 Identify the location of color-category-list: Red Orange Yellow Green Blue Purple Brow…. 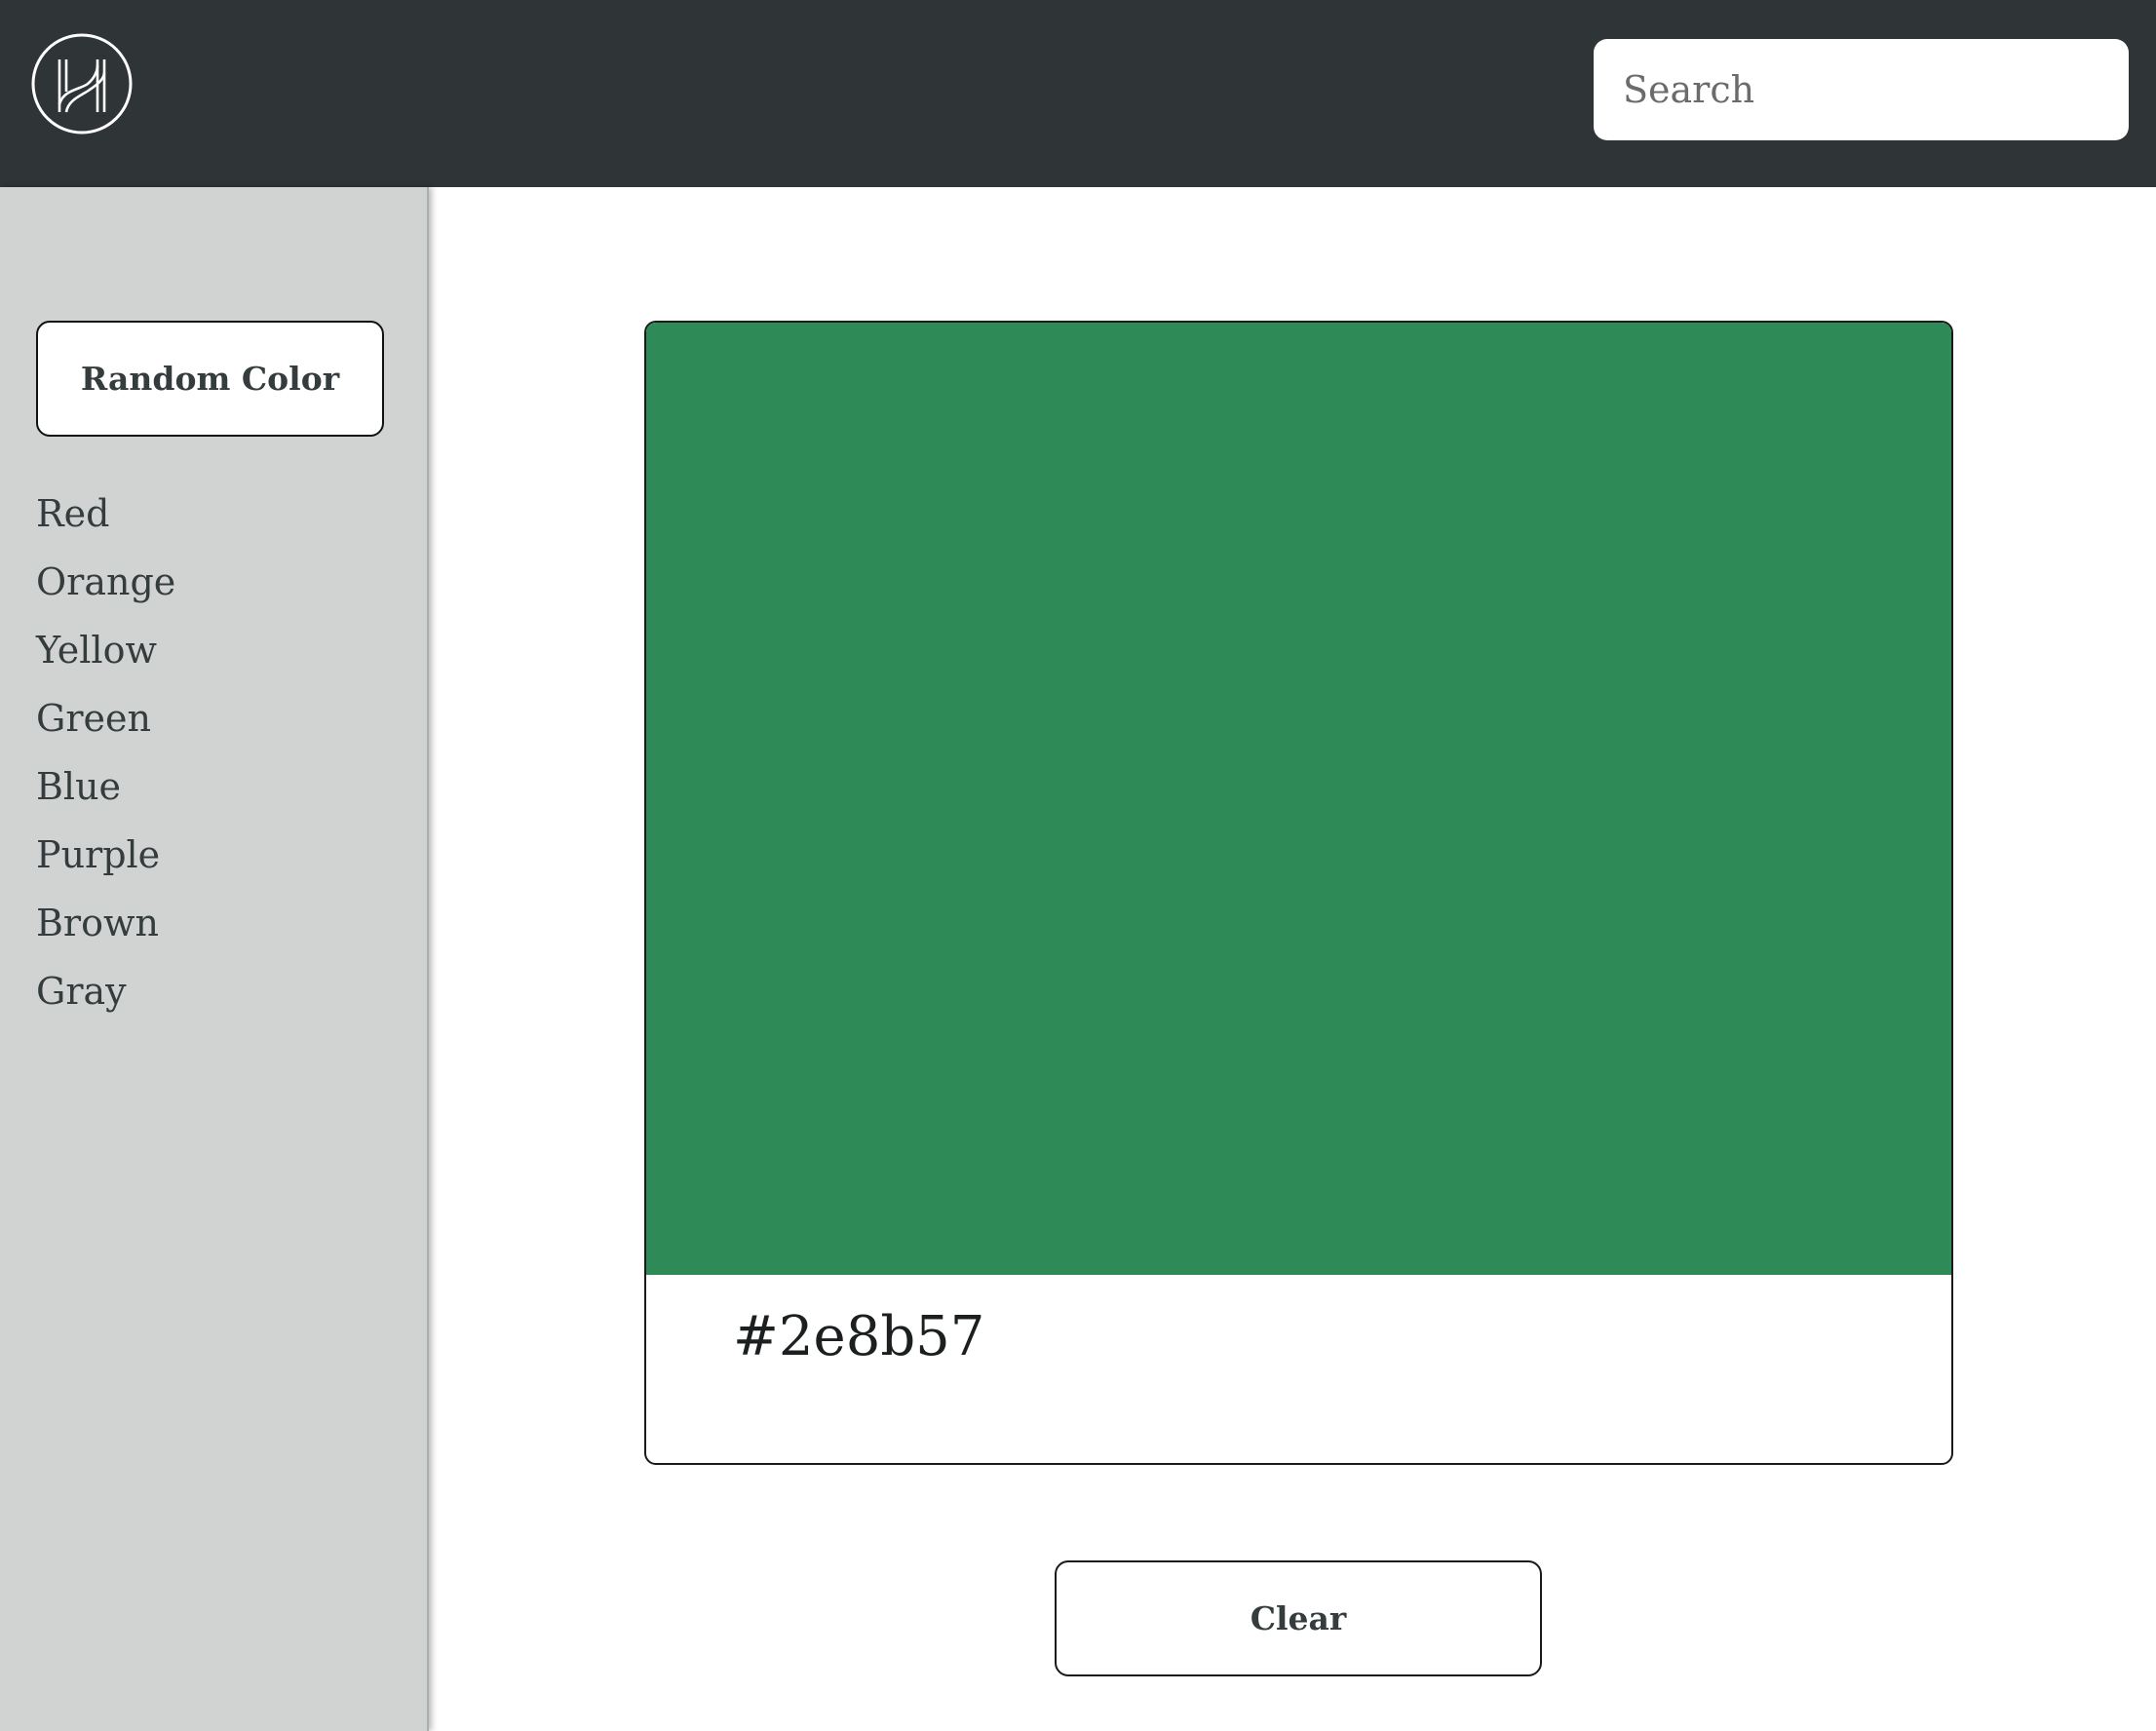
(105, 762).